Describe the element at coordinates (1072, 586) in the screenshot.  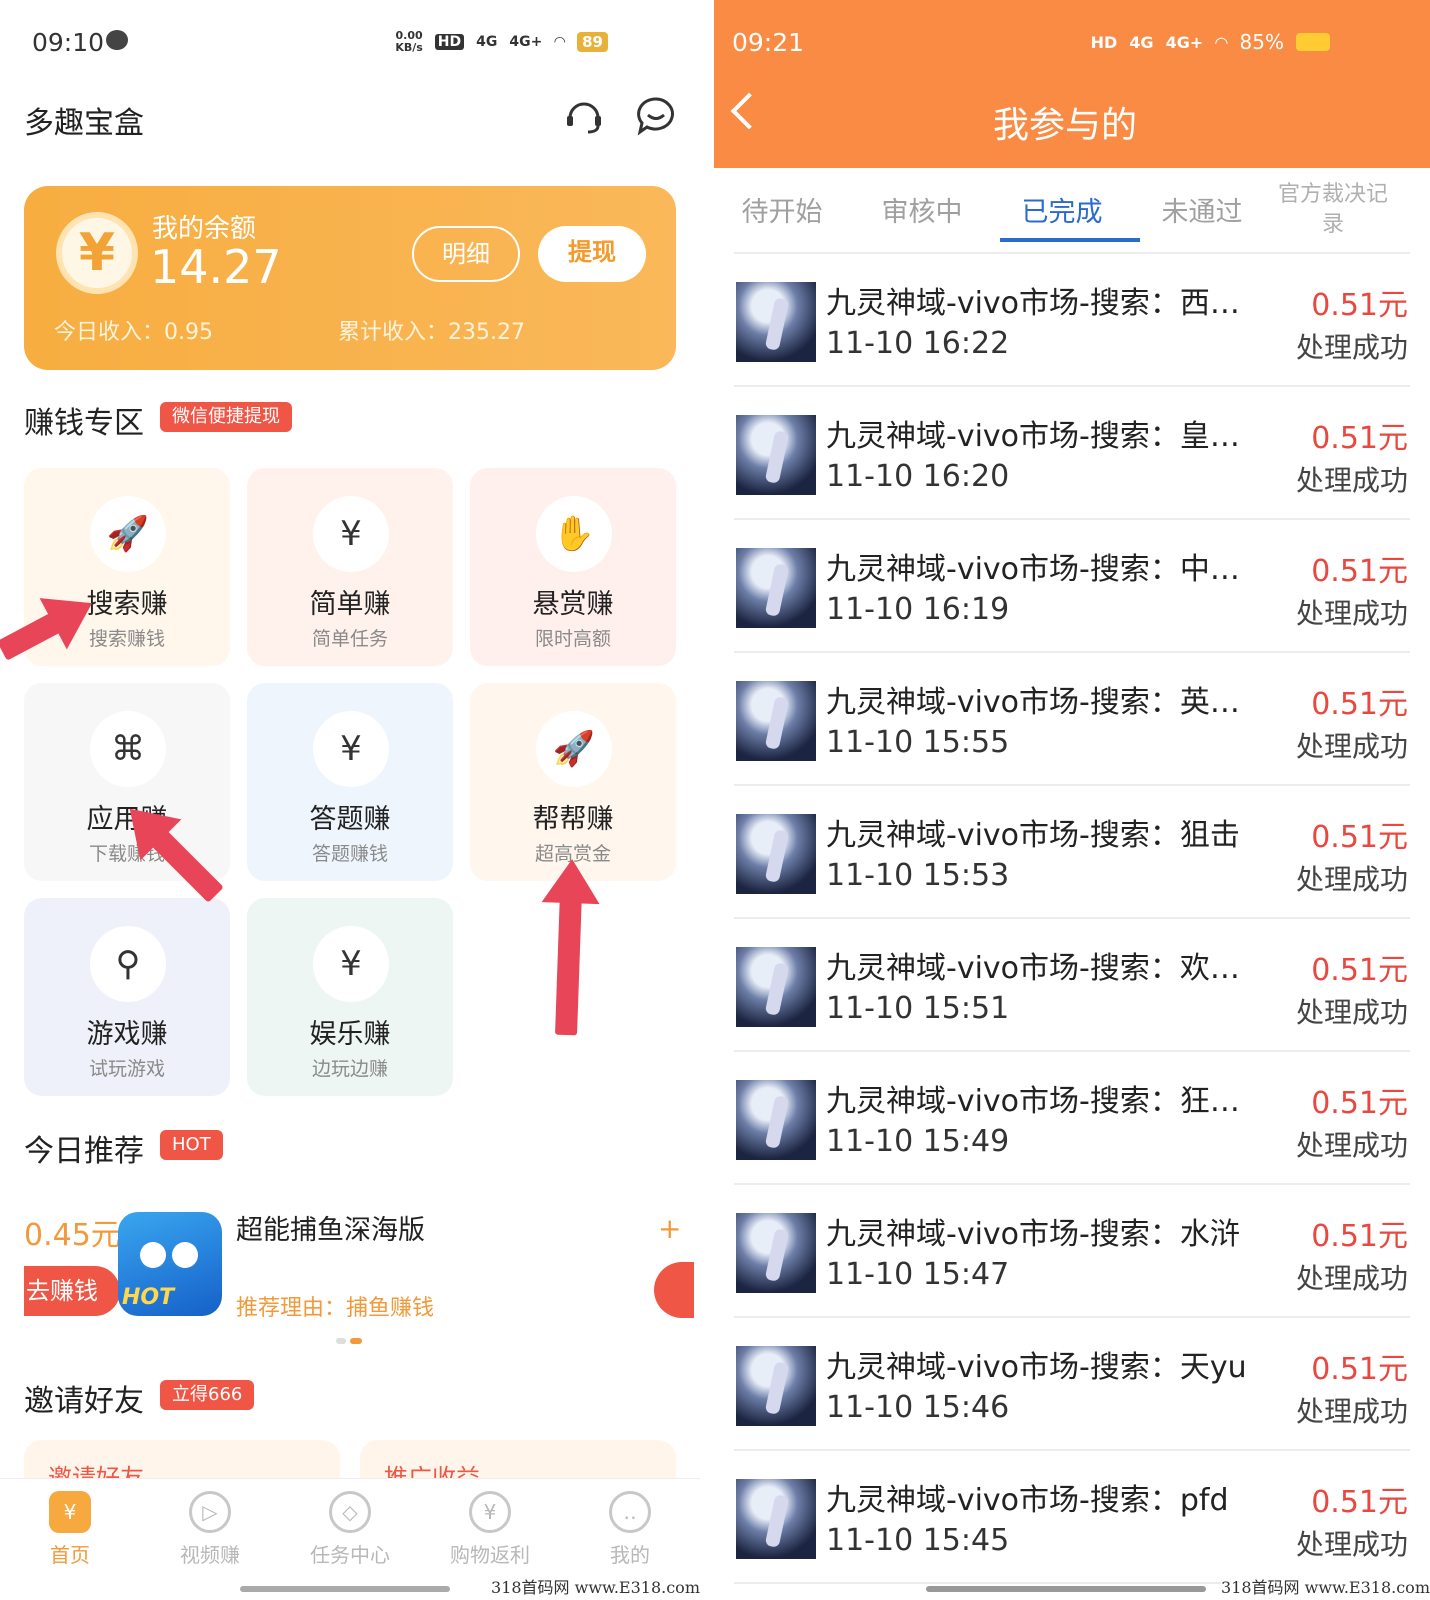
I see `record-row: 九灵神域-vivo市场-搜索：中… 11-10 16:19 0.51元 处理成功` at that location.